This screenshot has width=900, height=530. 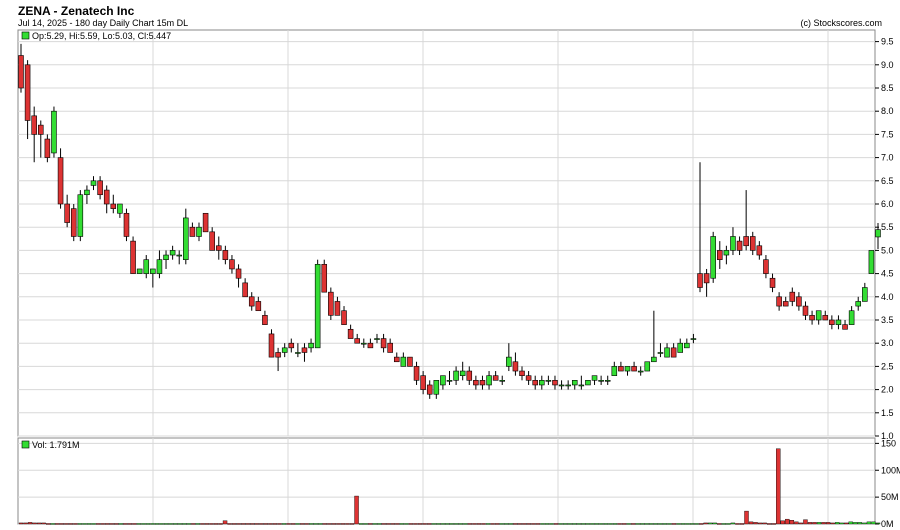 What do you see at coordinates (887, 297) in the screenshot?
I see `price-tick-label: 4.0` at bounding box center [887, 297].